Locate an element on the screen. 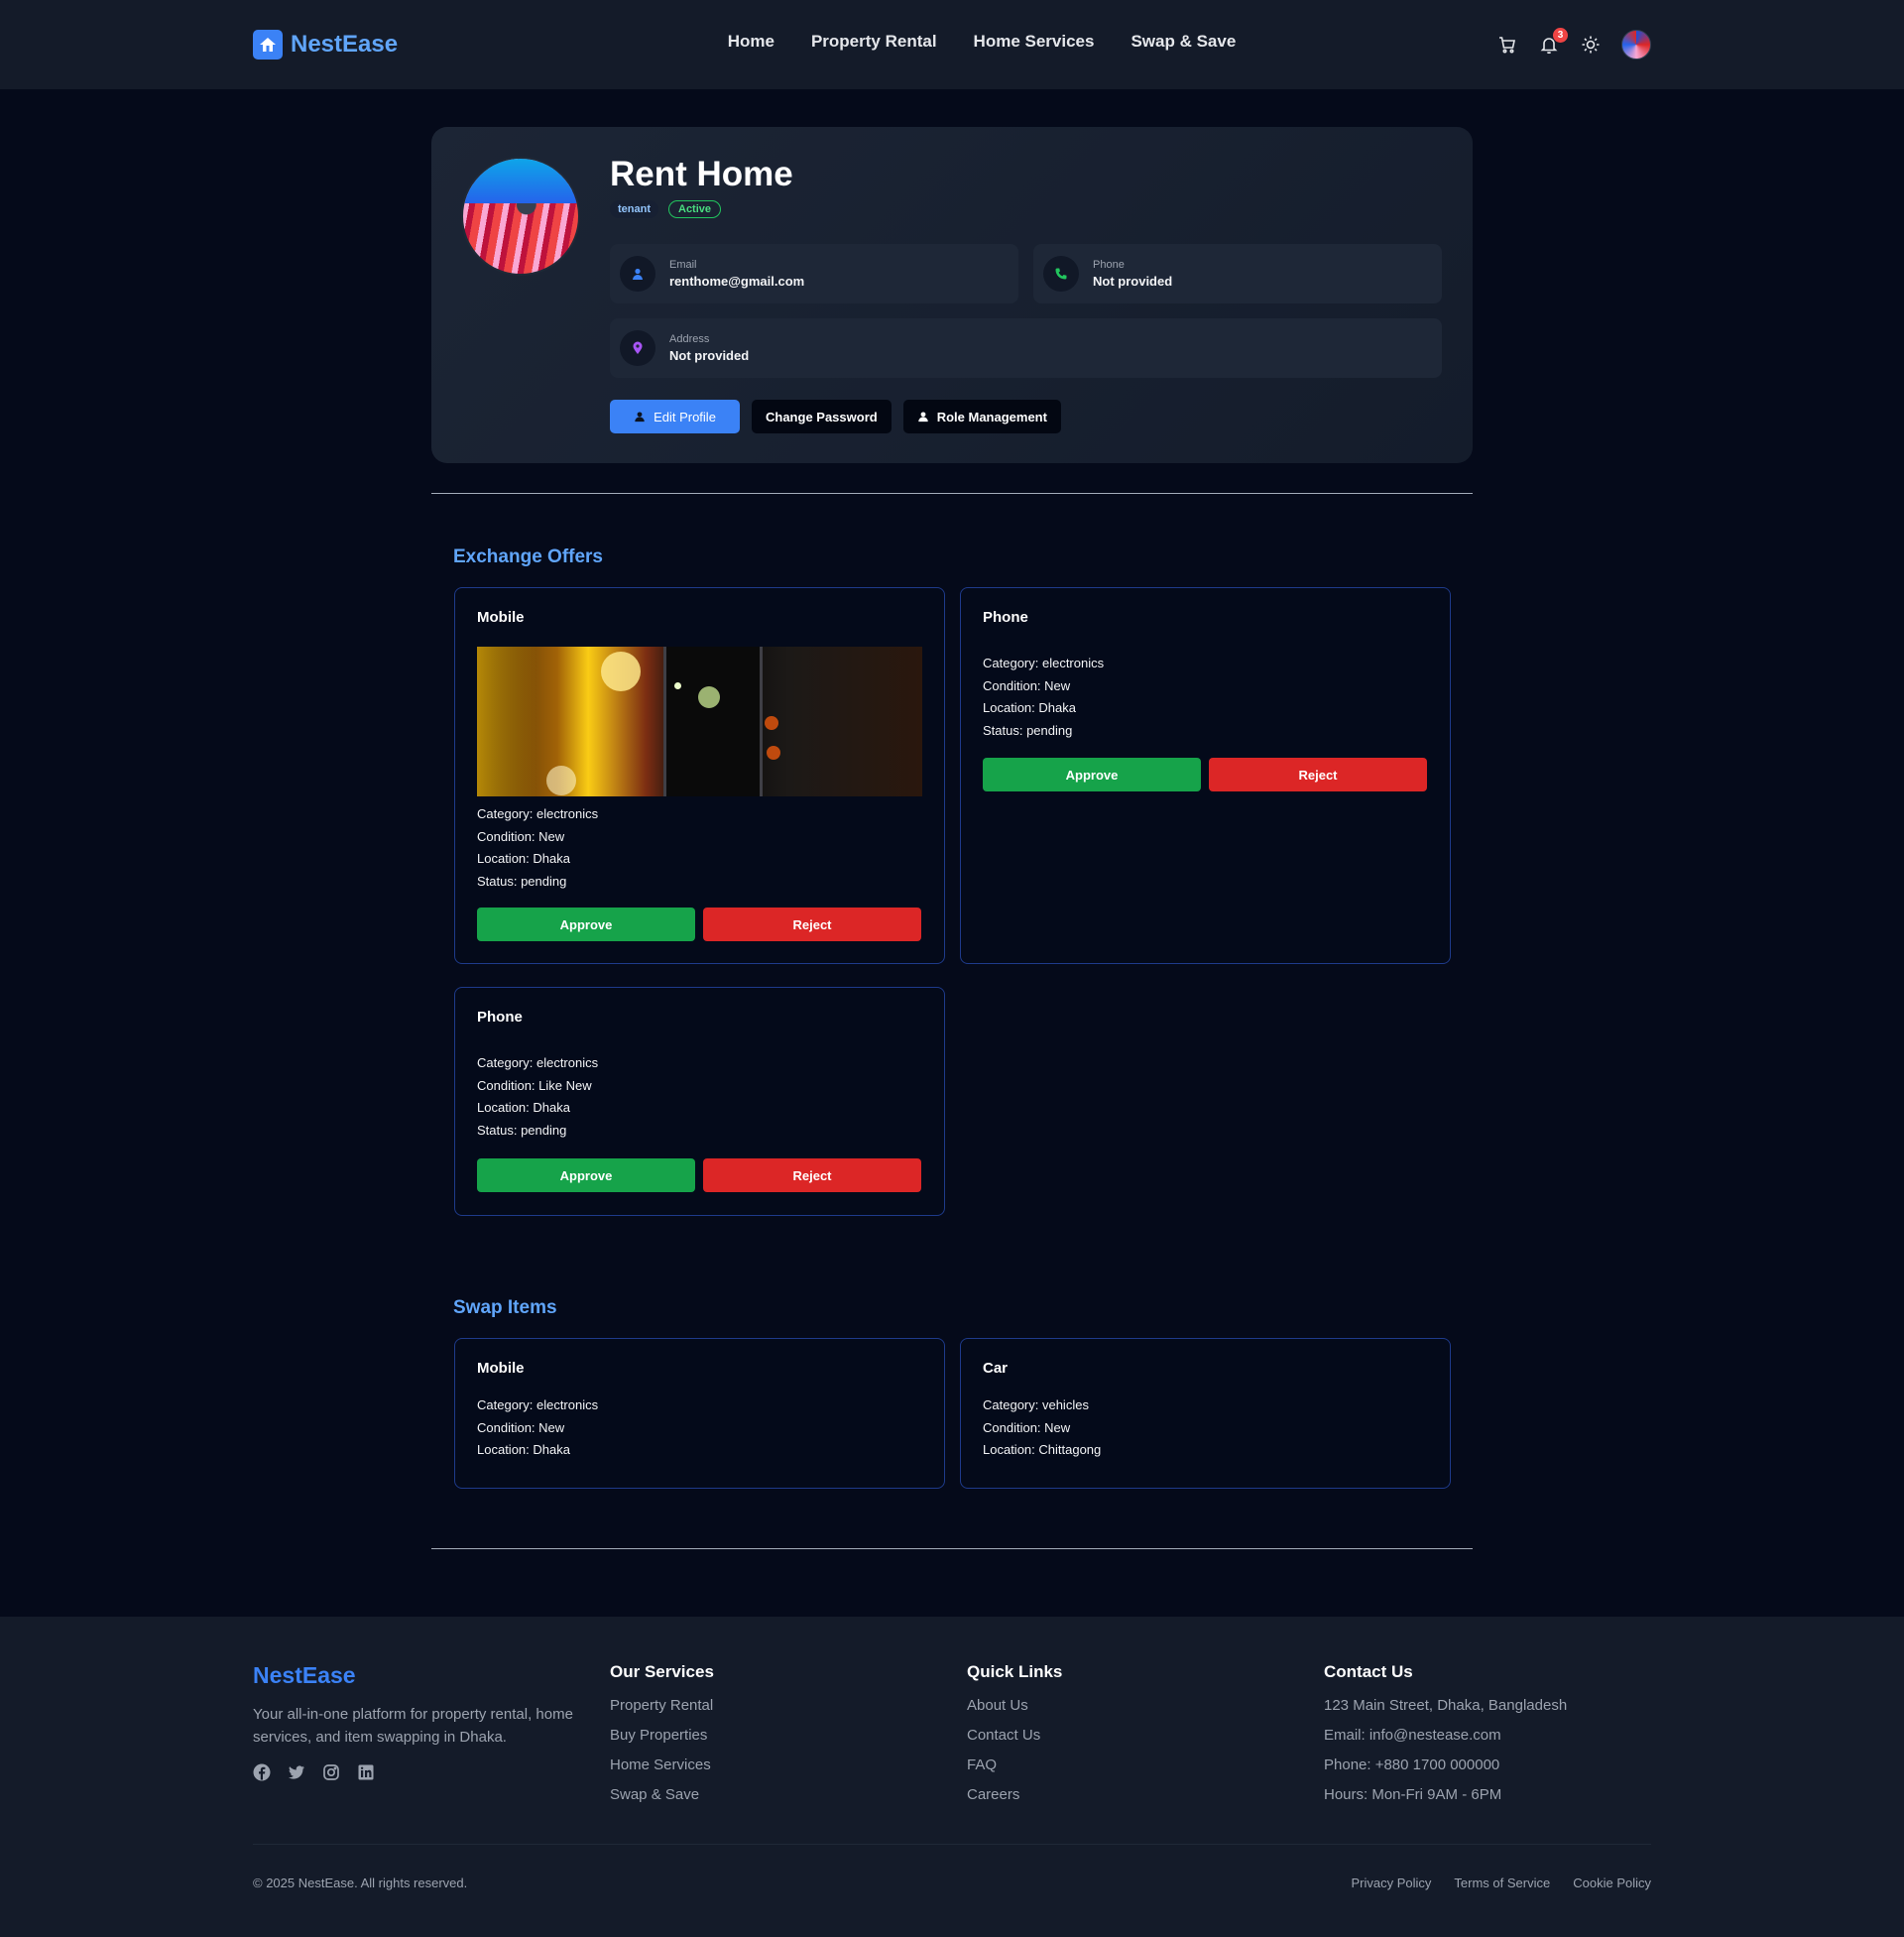 The image size is (1904, 1937). email-label: Email is located at coordinates (683, 265).